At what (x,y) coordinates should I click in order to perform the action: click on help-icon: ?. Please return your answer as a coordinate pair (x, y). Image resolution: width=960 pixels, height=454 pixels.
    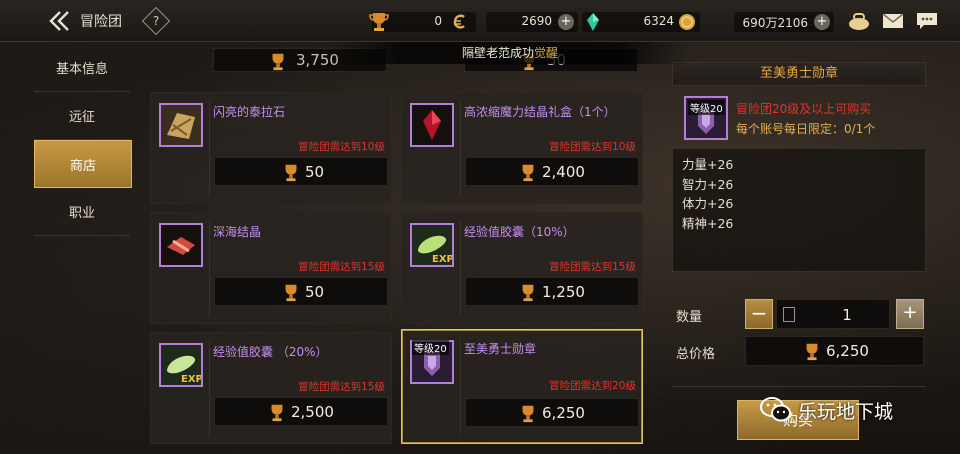
    Looking at the image, I should click on (156, 21).